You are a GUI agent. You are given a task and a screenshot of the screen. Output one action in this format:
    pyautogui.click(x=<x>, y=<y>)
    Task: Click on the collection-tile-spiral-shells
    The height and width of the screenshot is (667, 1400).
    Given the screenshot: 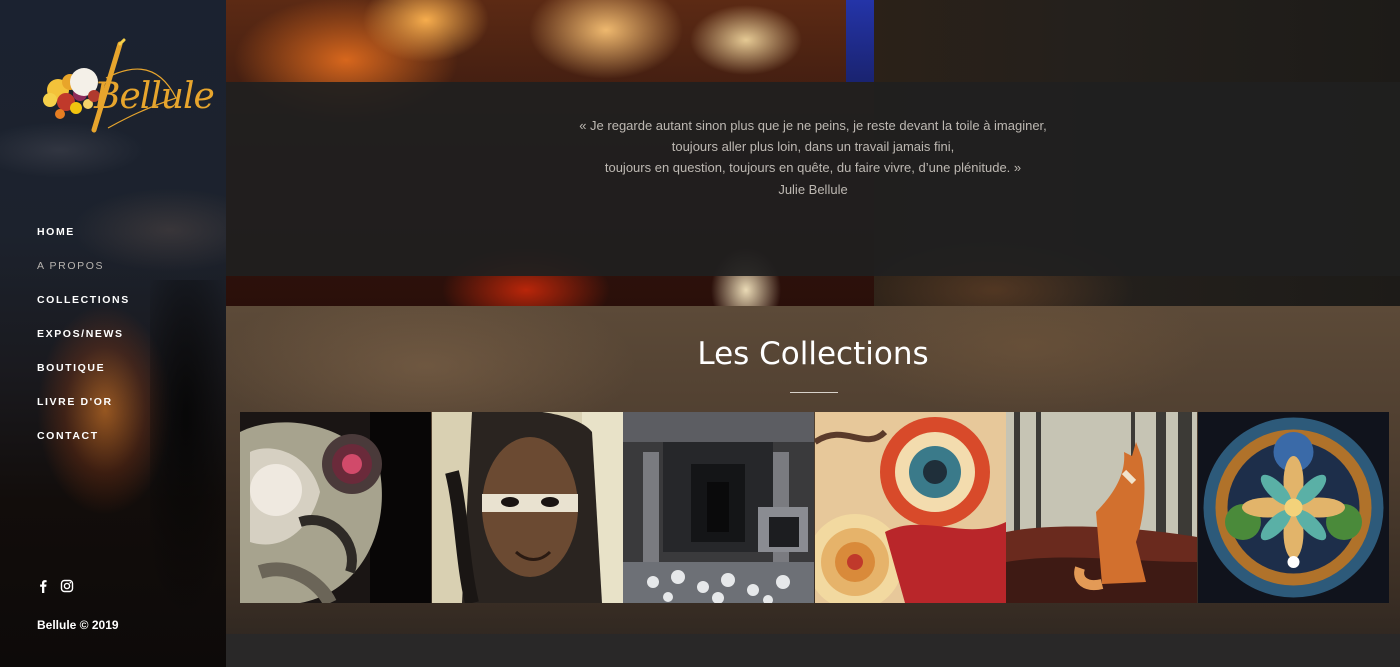 What is the action you would take?
    pyautogui.click(x=910, y=507)
    